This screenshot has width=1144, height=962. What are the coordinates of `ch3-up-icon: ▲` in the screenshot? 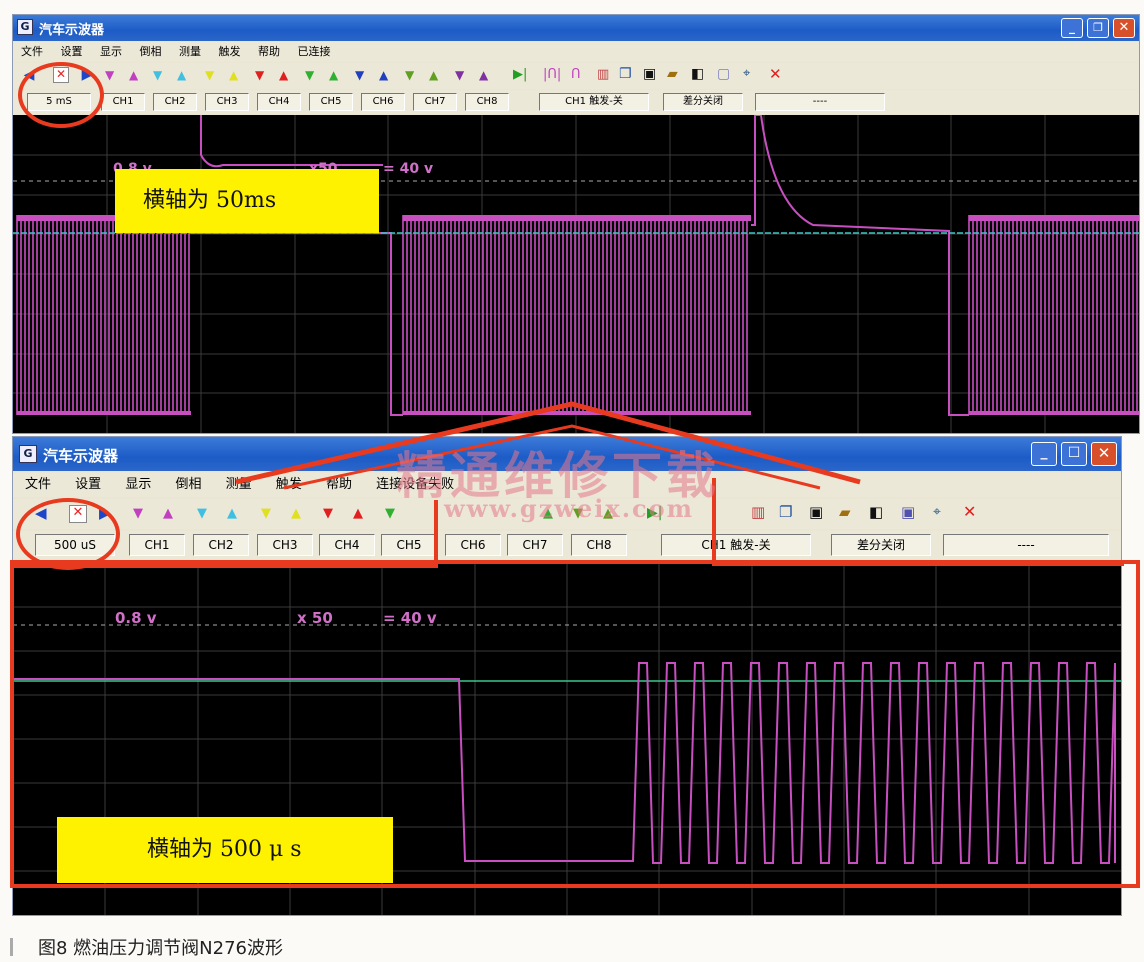 It's located at (233, 75).